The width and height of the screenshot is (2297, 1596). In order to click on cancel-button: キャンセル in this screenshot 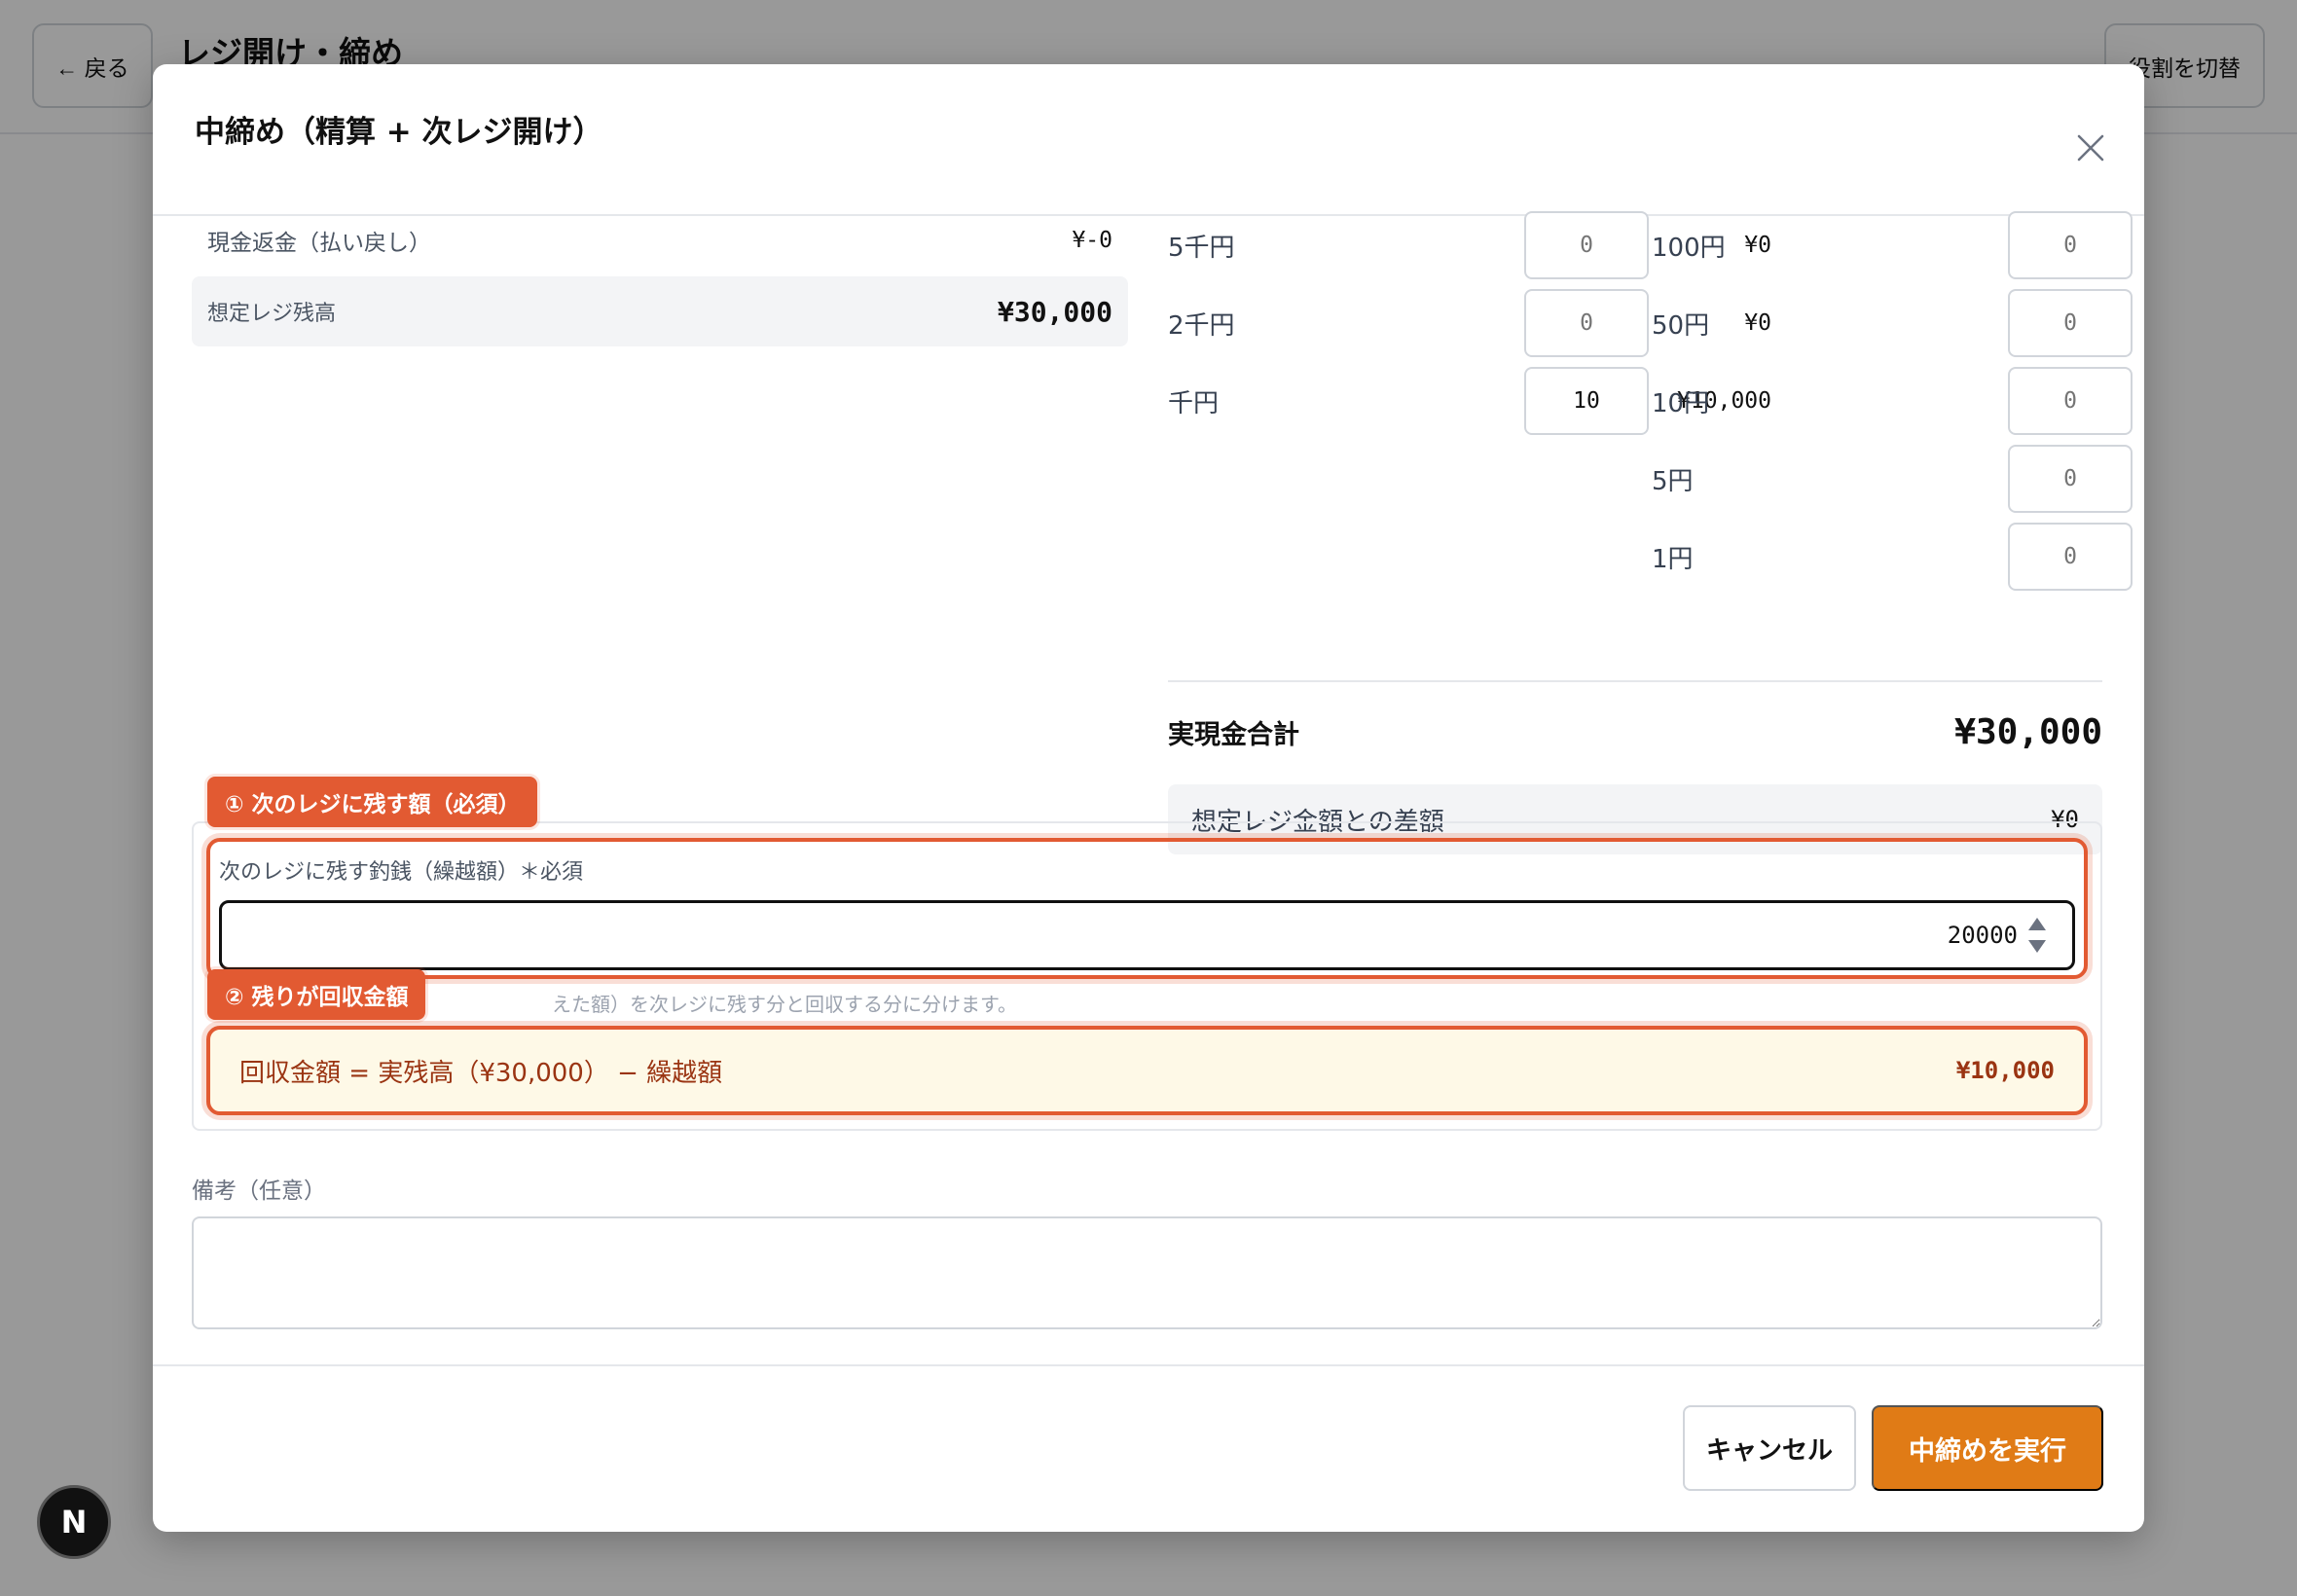, I will do `click(1769, 1448)`.